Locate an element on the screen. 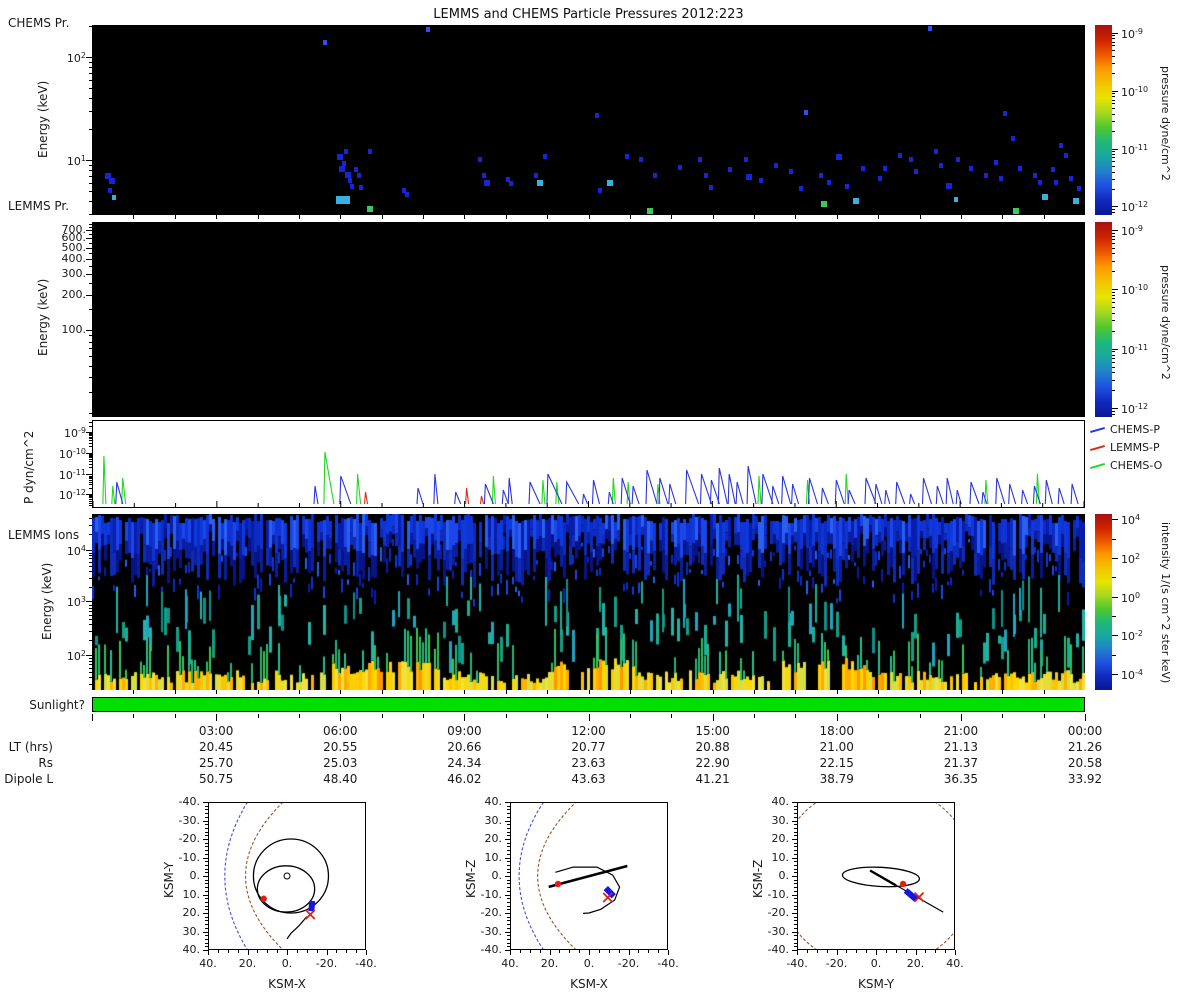 The height and width of the screenshot is (1000, 1200). orbit-y-tick-label: -20. is located at coordinates (189, 838).